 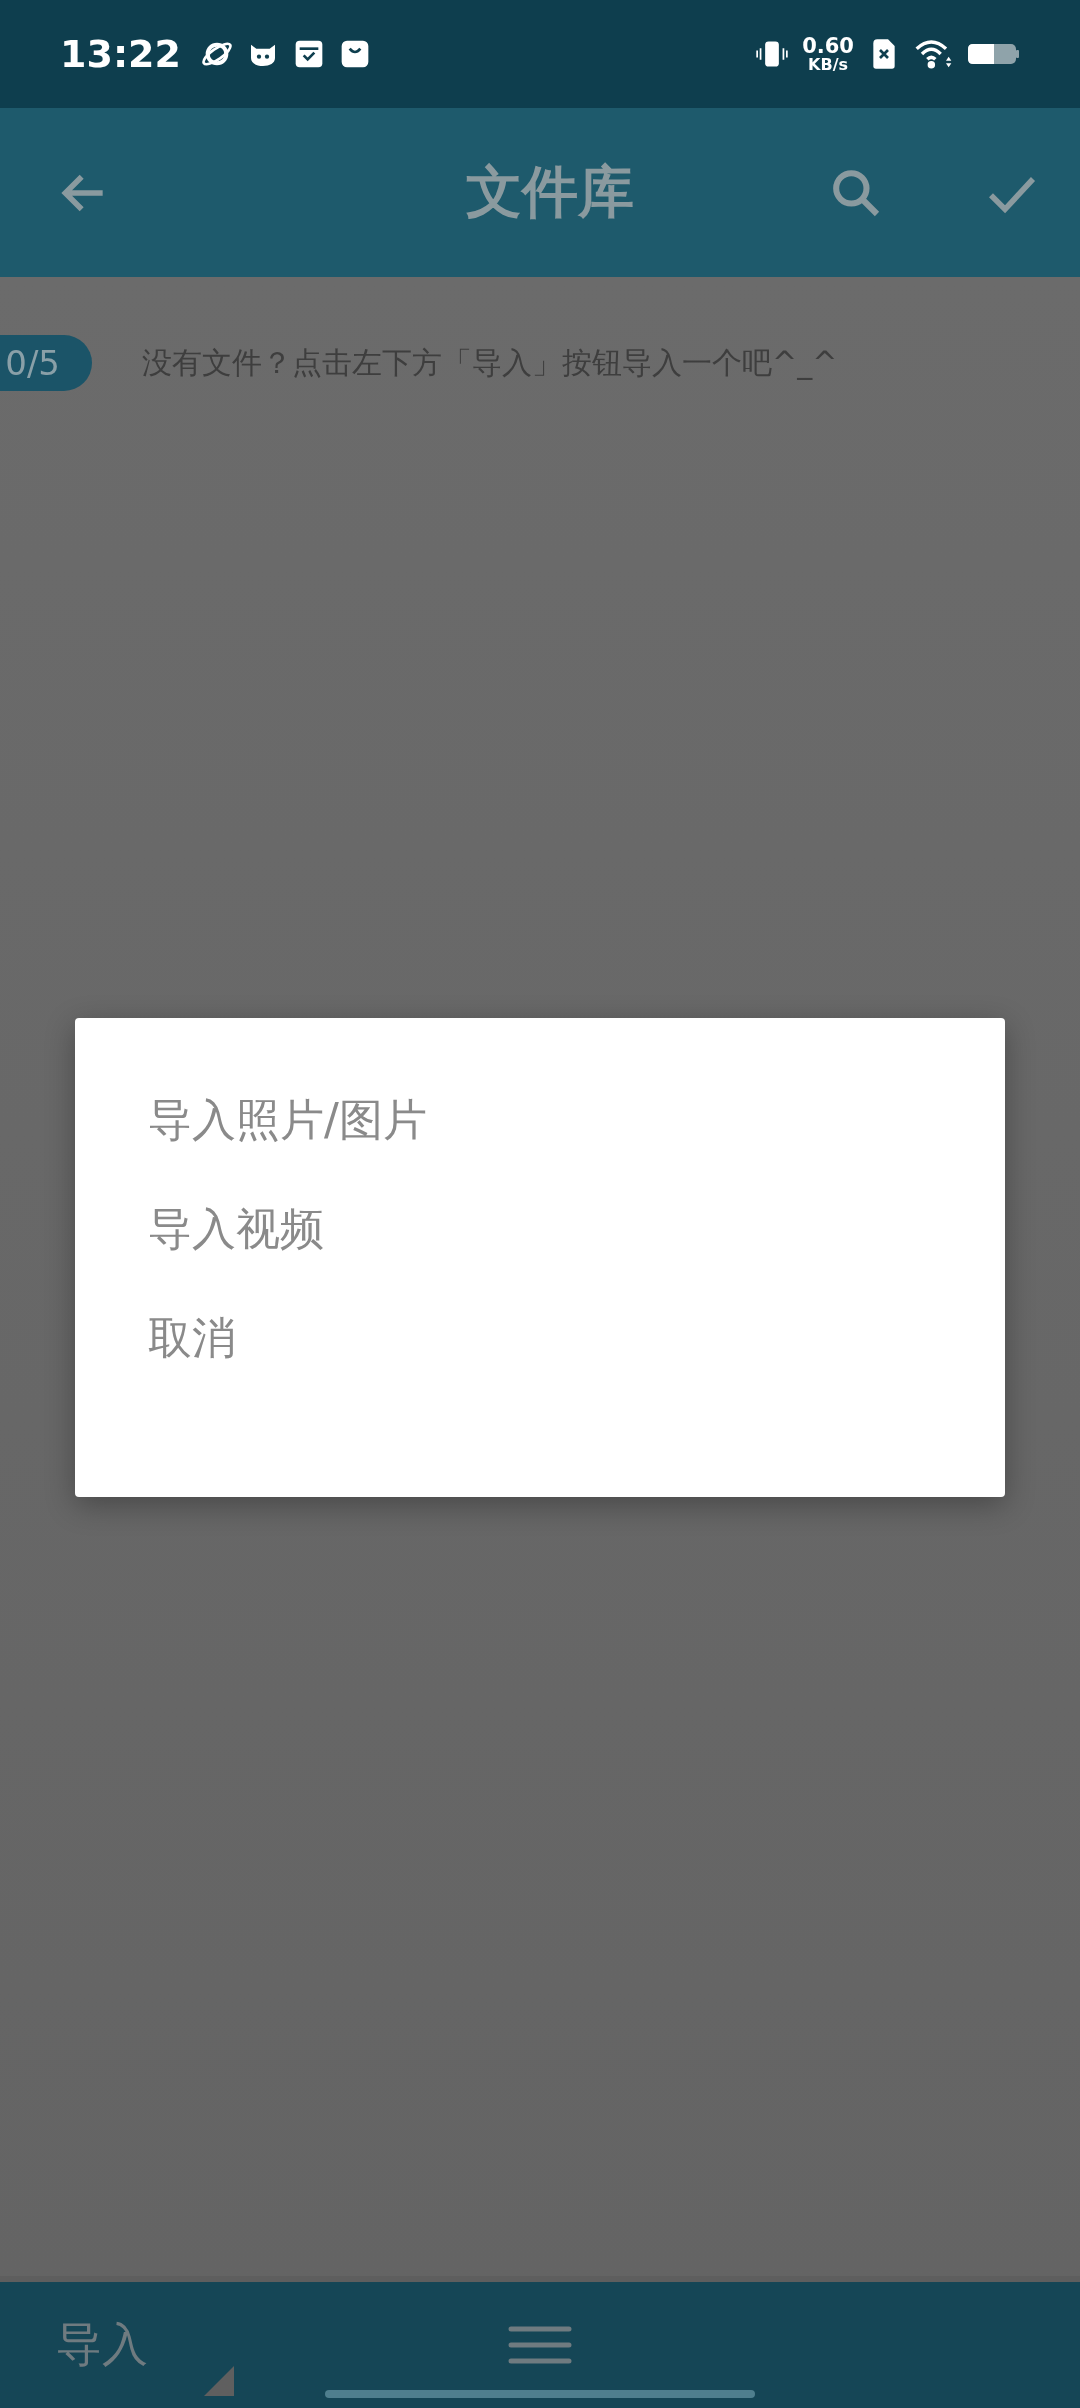 What do you see at coordinates (46, 363) in the screenshot?
I see `file-counter: 0/5` at bounding box center [46, 363].